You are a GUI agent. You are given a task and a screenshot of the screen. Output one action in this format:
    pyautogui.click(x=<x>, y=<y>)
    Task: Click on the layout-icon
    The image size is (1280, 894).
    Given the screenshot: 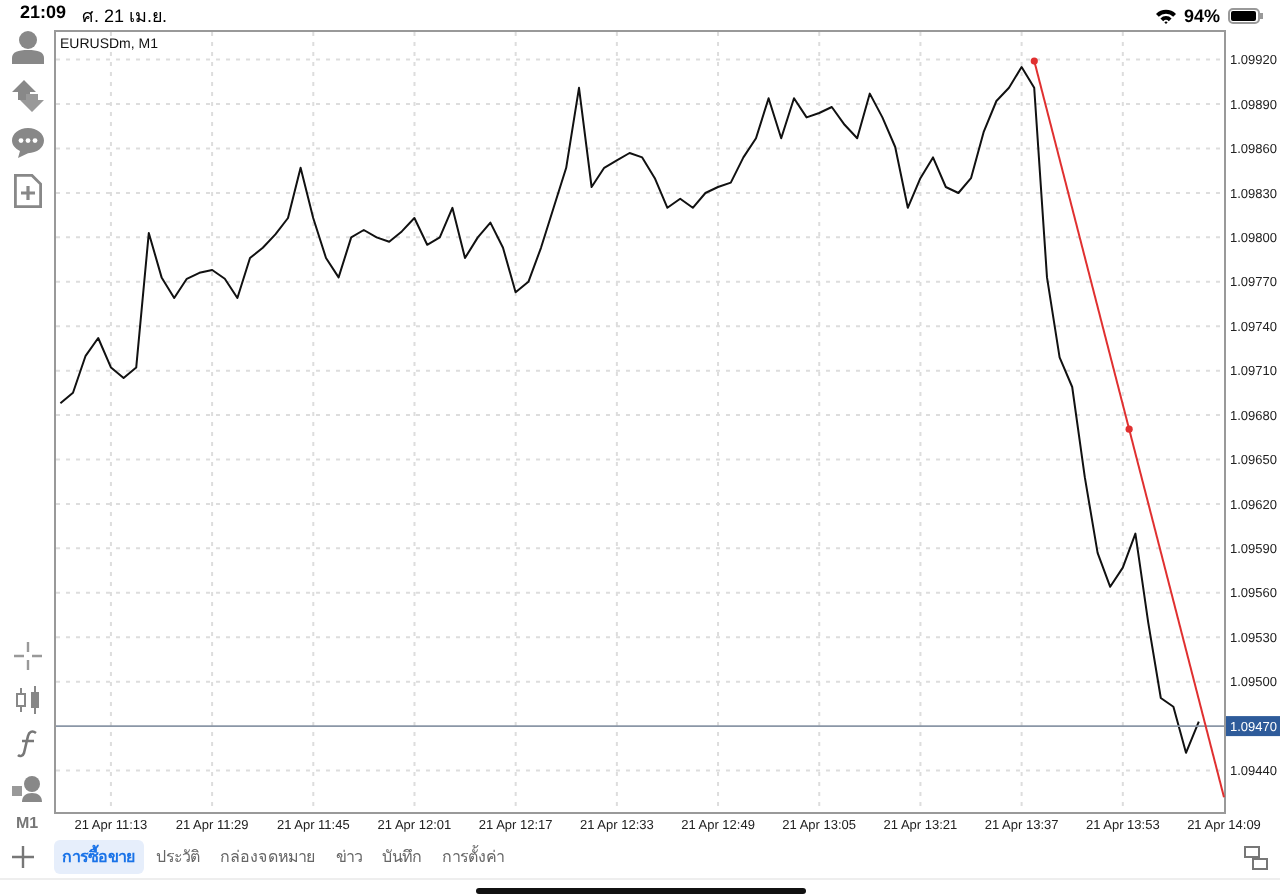 What is the action you would take?
    pyautogui.click(x=1256, y=857)
    